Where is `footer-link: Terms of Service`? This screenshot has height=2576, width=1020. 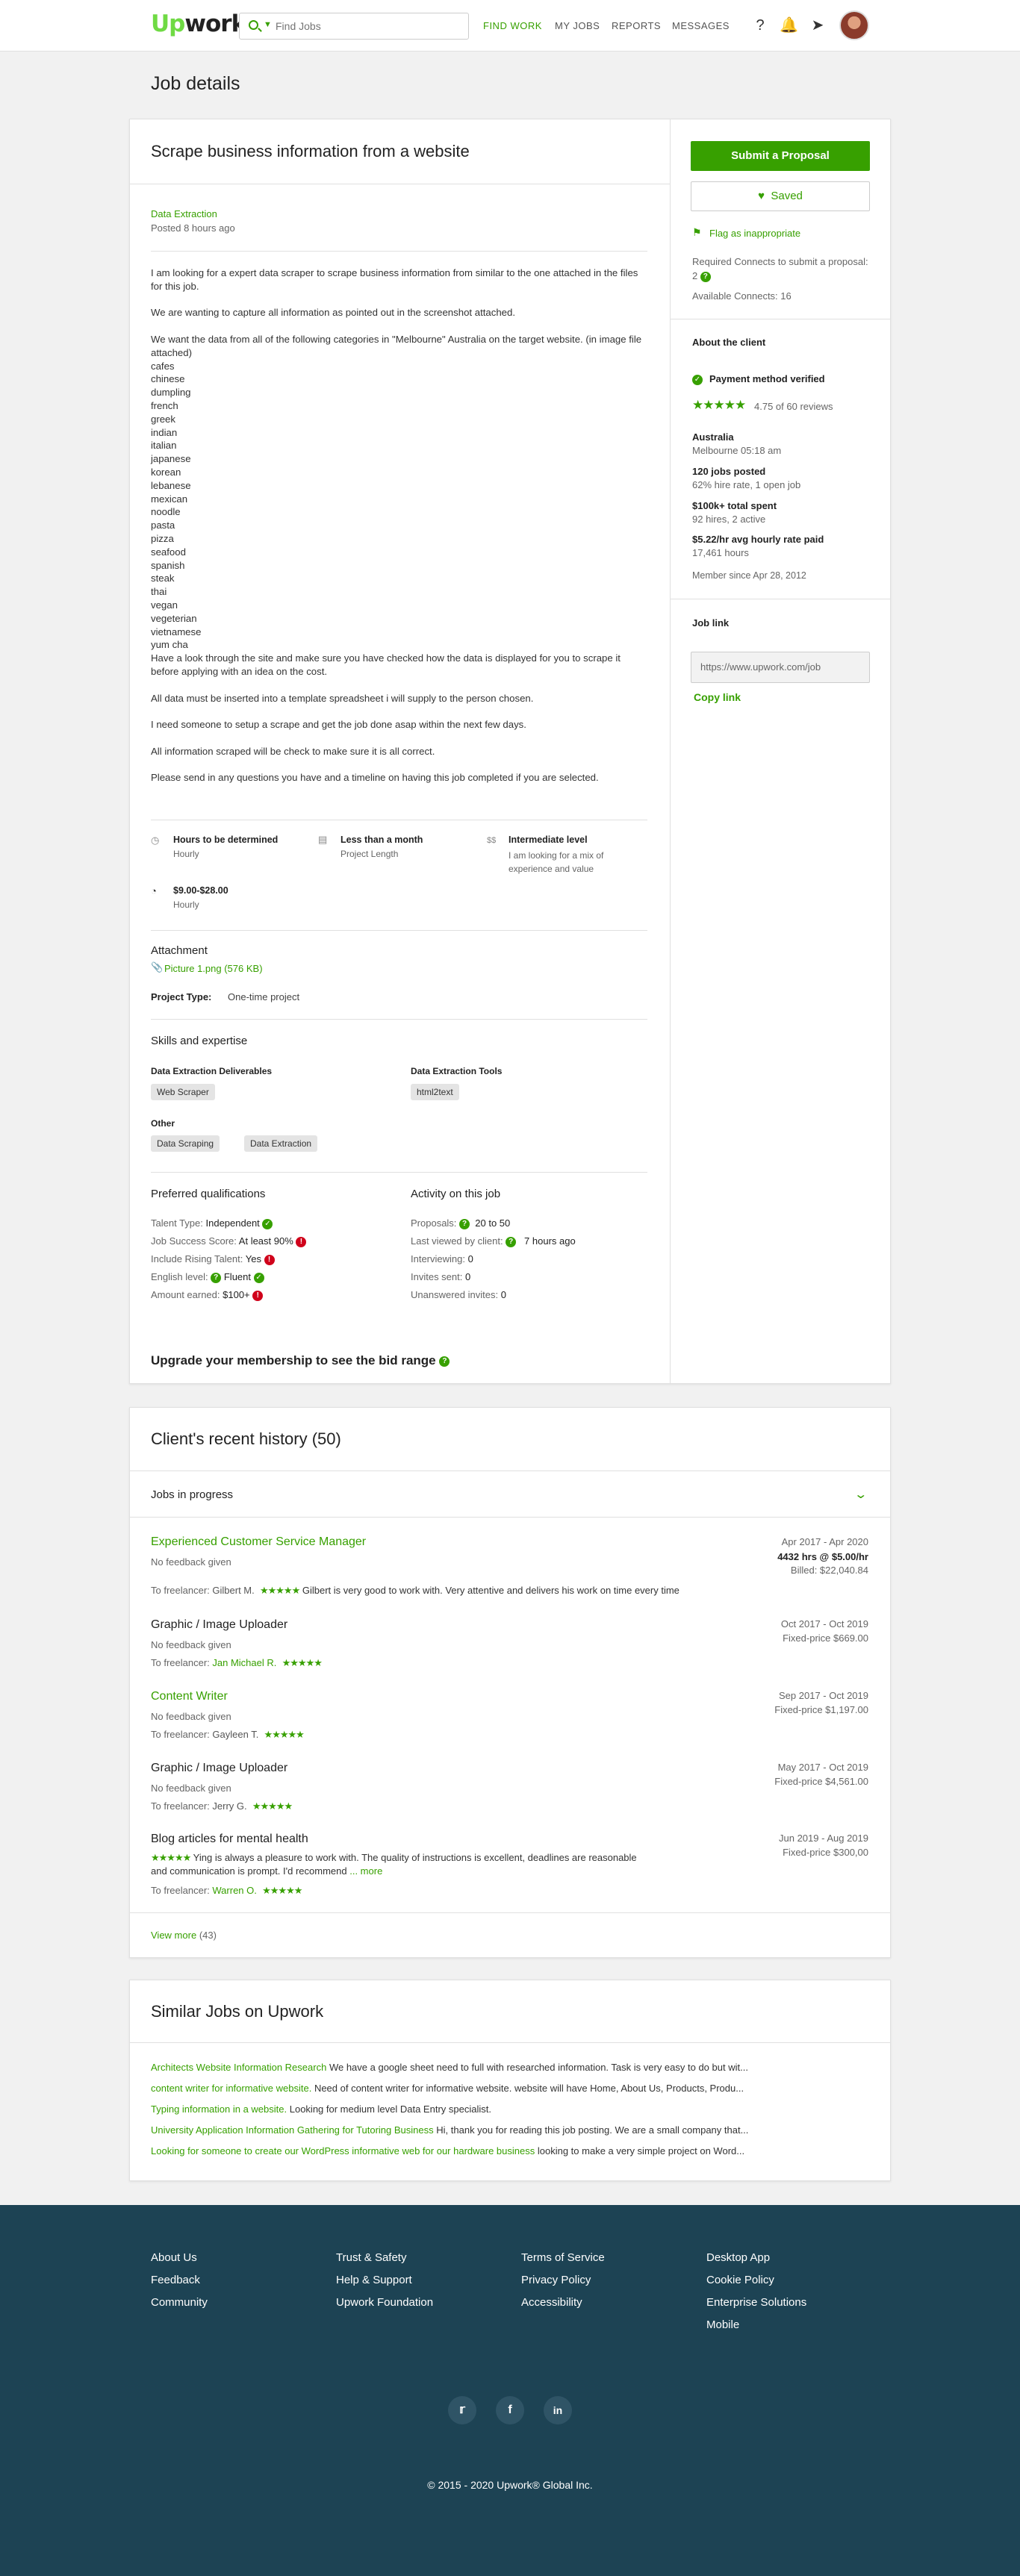
footer-link: Terms of Service is located at coordinates (563, 2257).